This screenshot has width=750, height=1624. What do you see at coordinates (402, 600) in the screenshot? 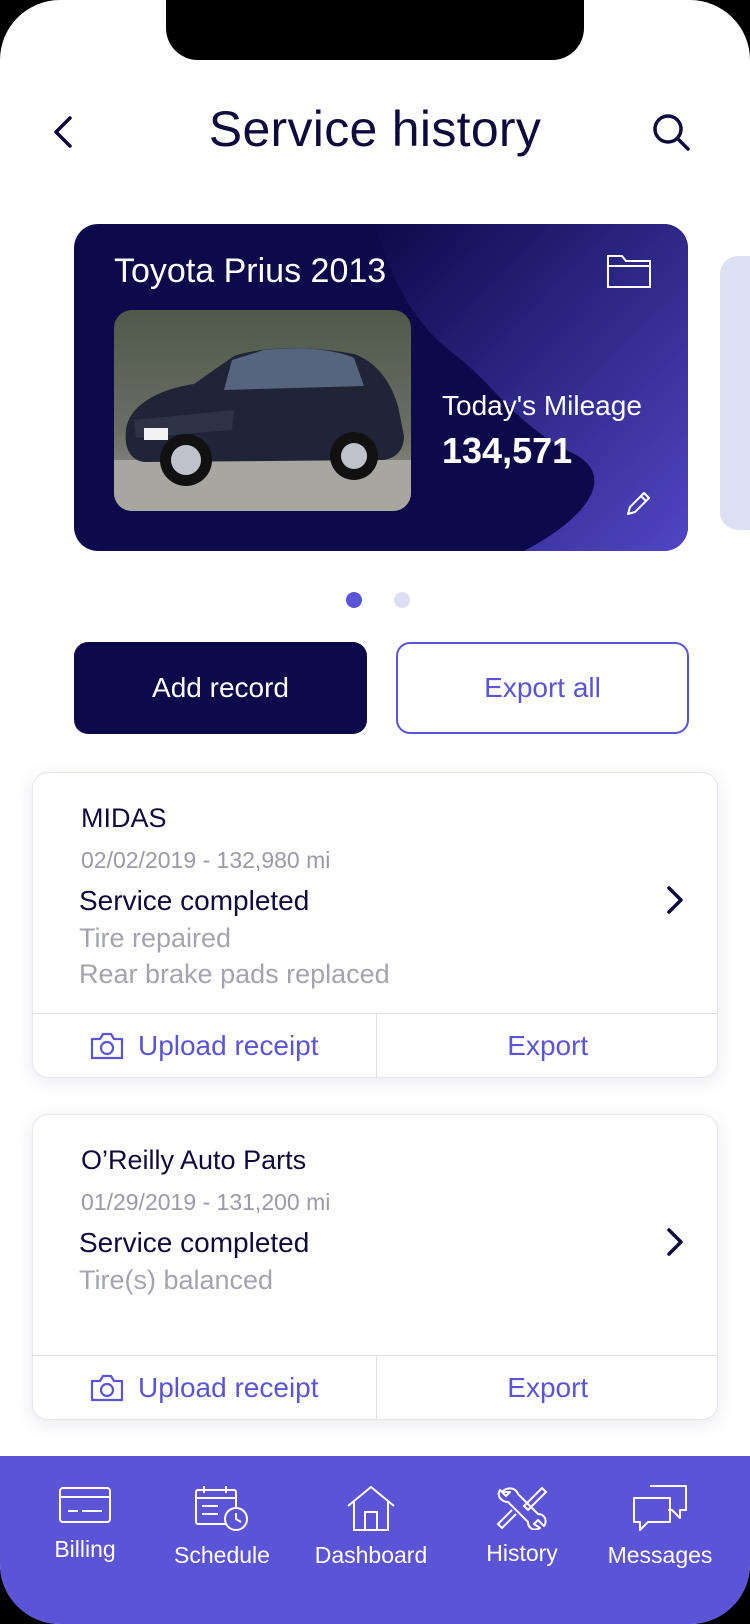
I see `pager-dot` at bounding box center [402, 600].